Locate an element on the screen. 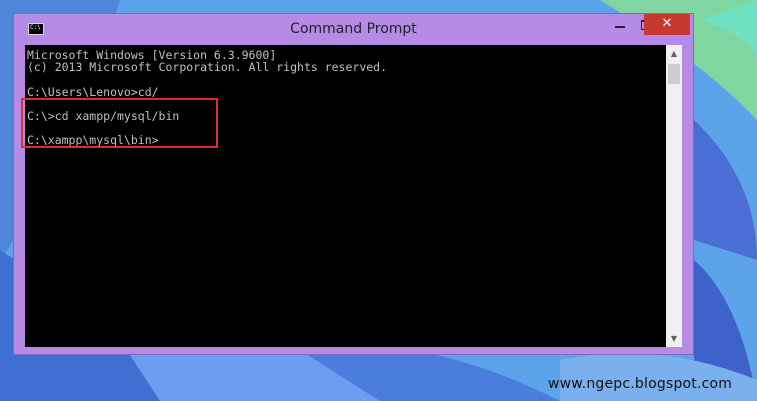  close-icon: ✕ is located at coordinates (667, 23).